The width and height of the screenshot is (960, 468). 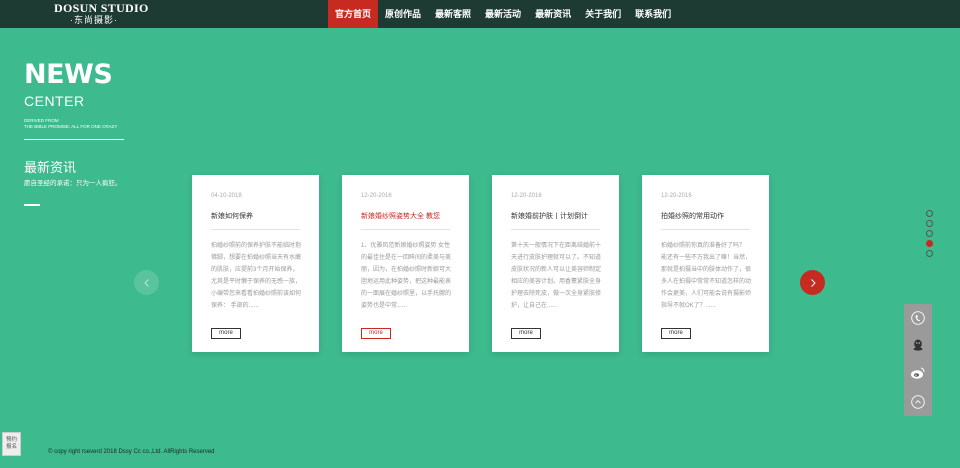 I want to click on phone-icon, so click(x=918, y=318).